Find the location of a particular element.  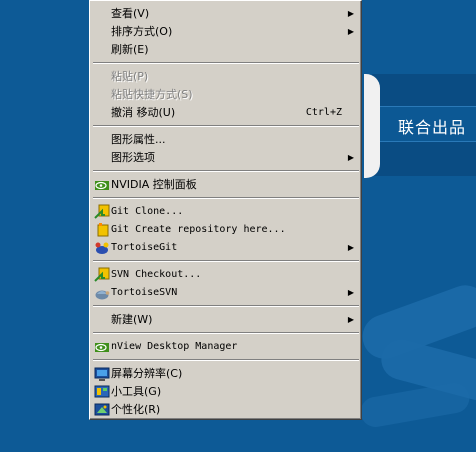

git-clone-icon is located at coordinates (102, 212).